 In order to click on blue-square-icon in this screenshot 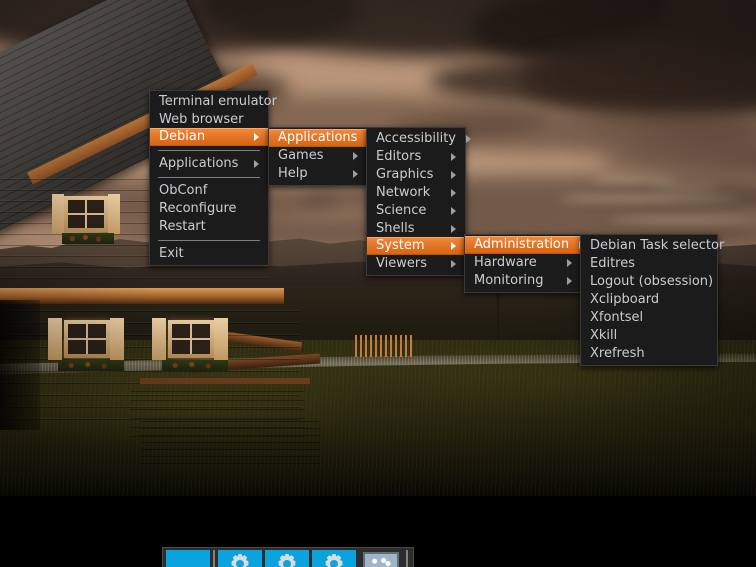, I will do `click(188, 558)`.